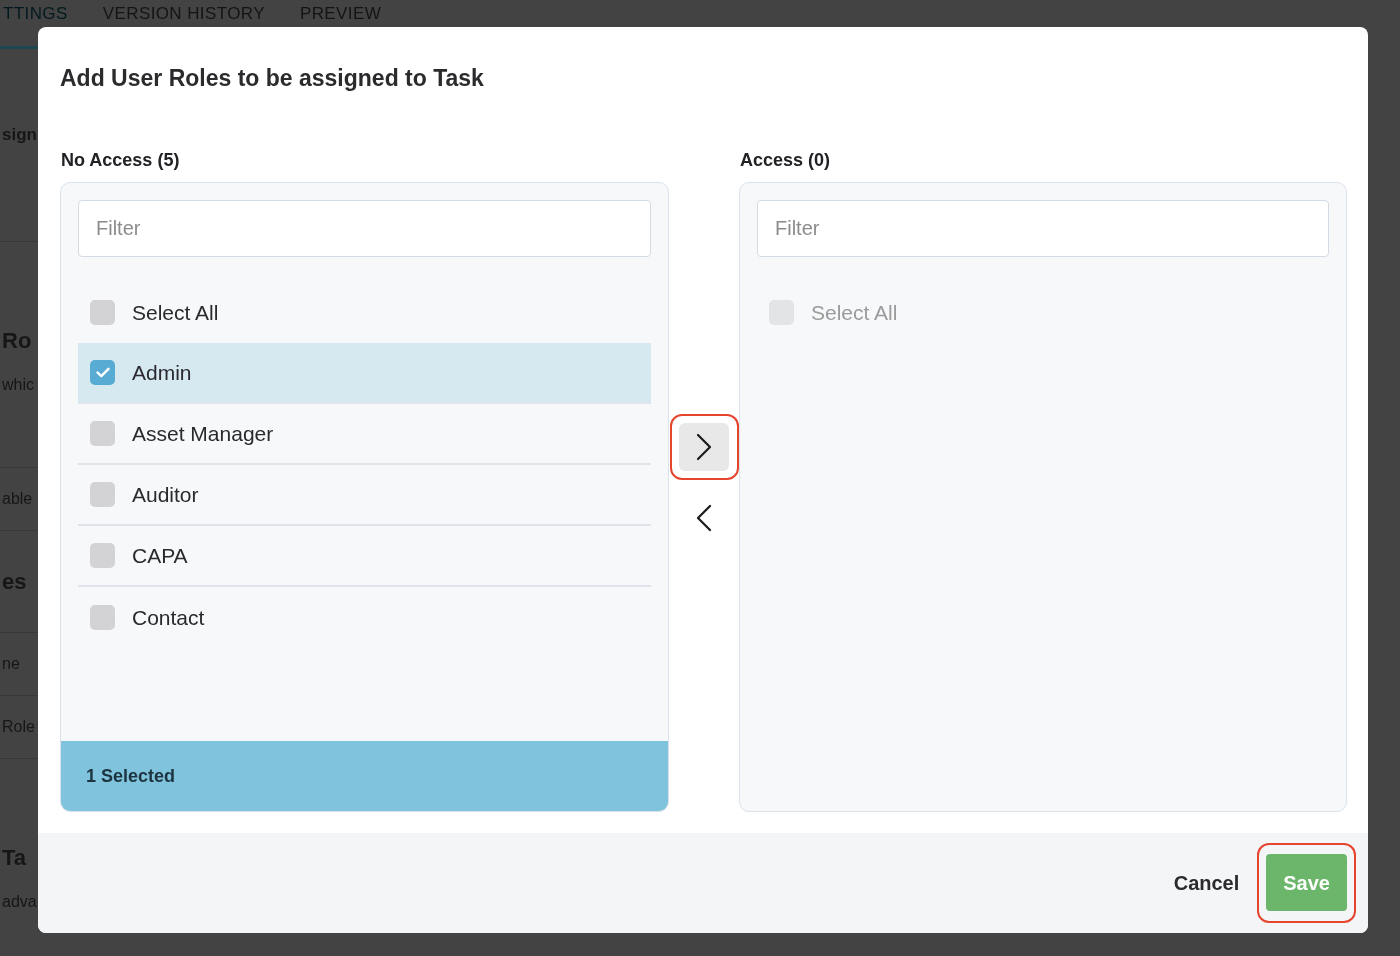  I want to click on list-item: CAPA, so click(364, 556).